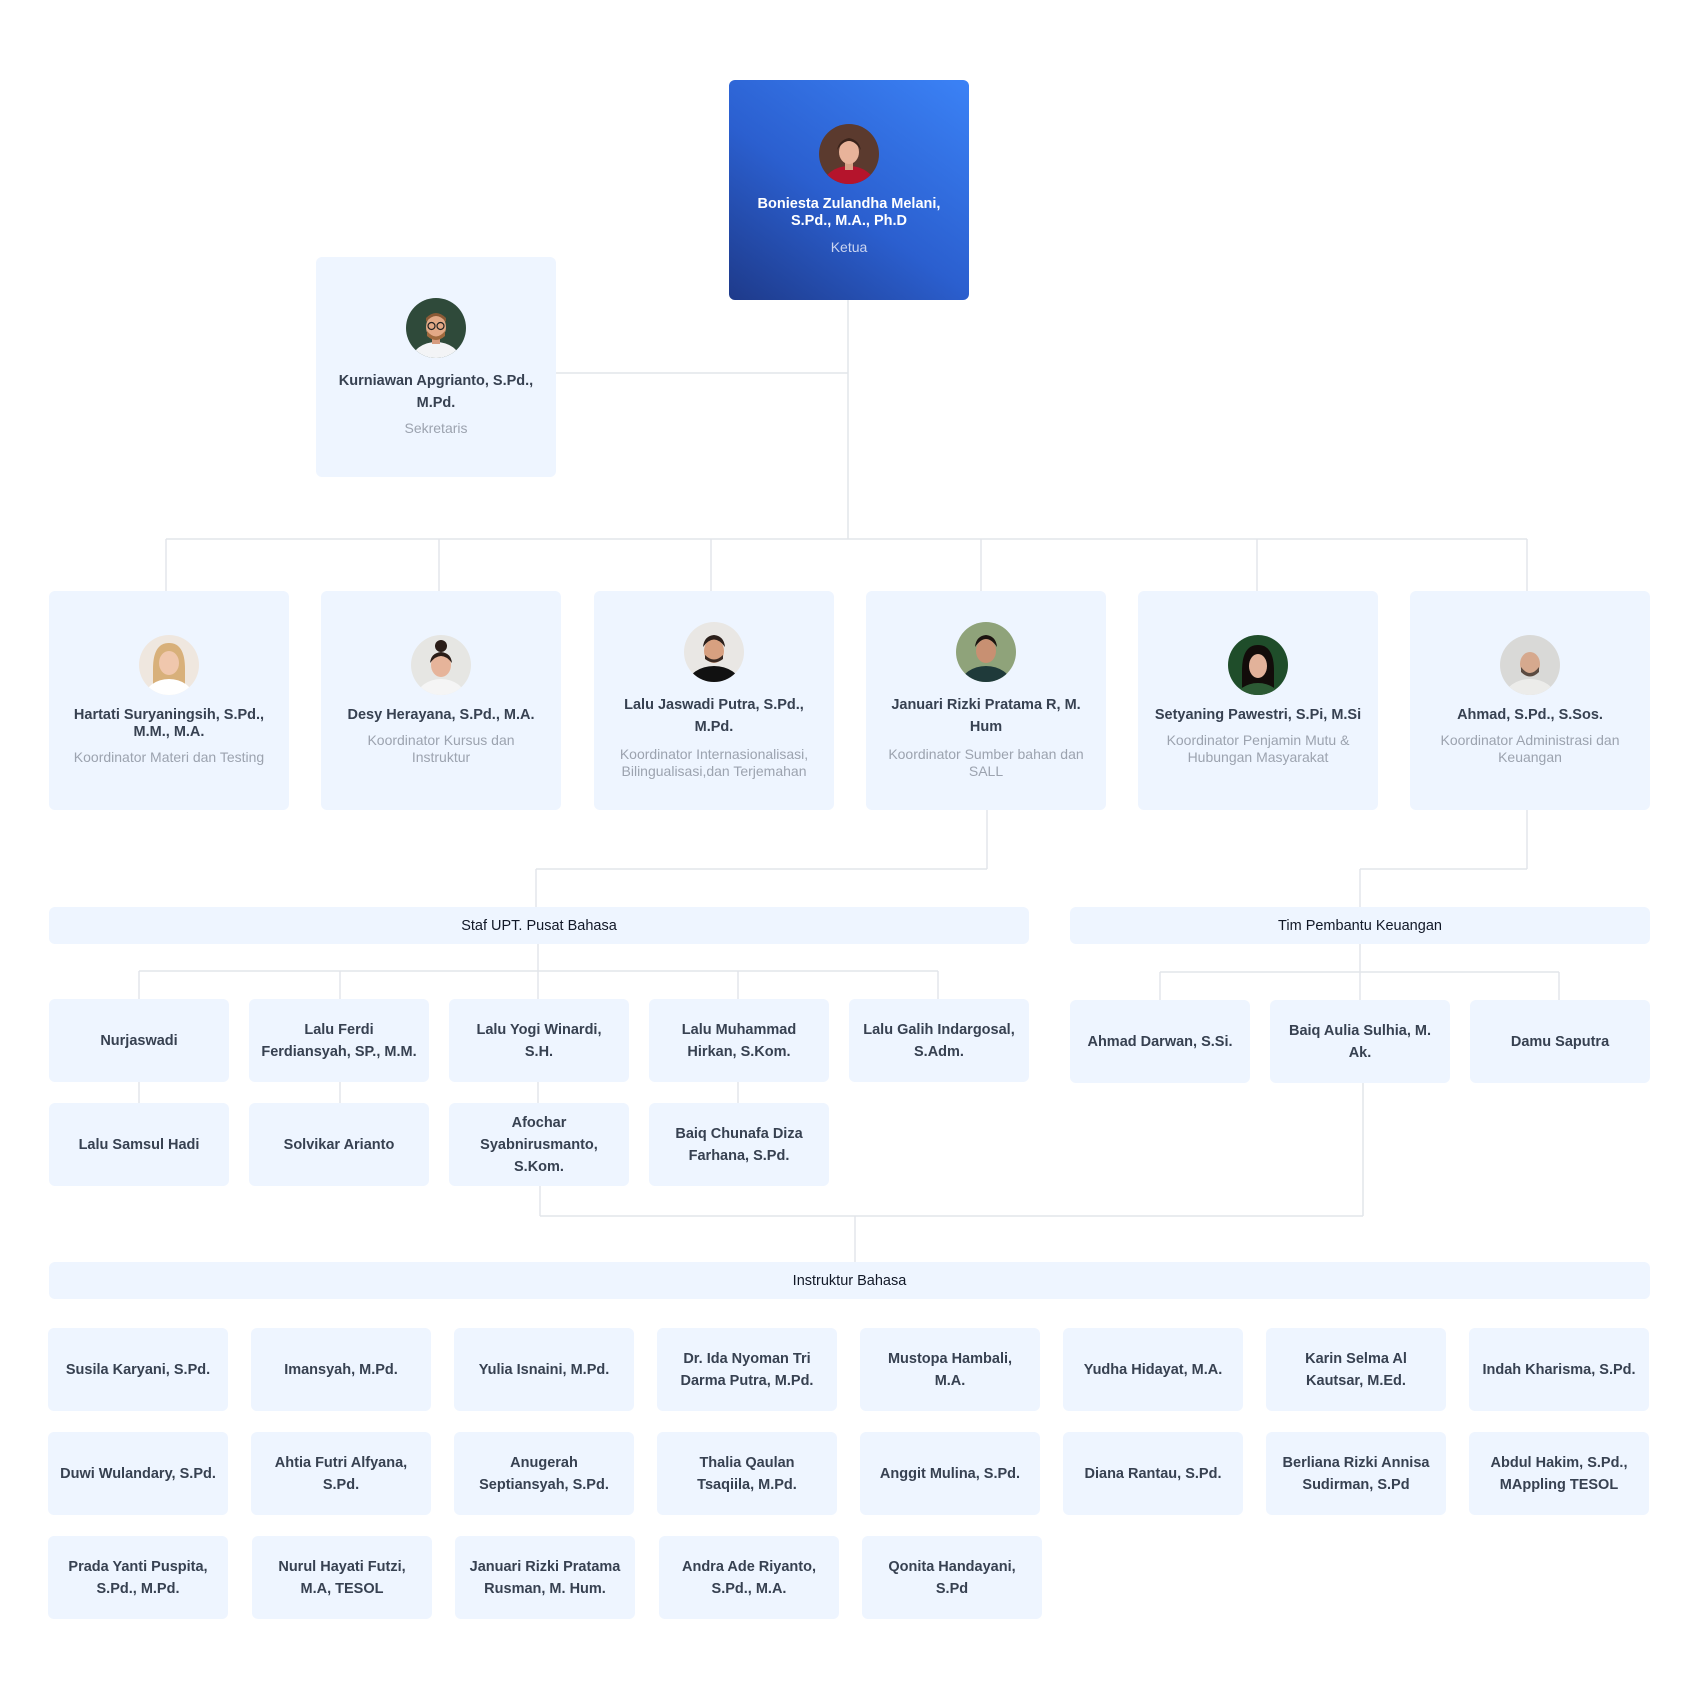 This screenshot has height=1699, width=1697. What do you see at coordinates (436, 391) in the screenshot?
I see `sekretaris-name: Kurniawan Apgrianto, S.Pd., M.Pd.` at bounding box center [436, 391].